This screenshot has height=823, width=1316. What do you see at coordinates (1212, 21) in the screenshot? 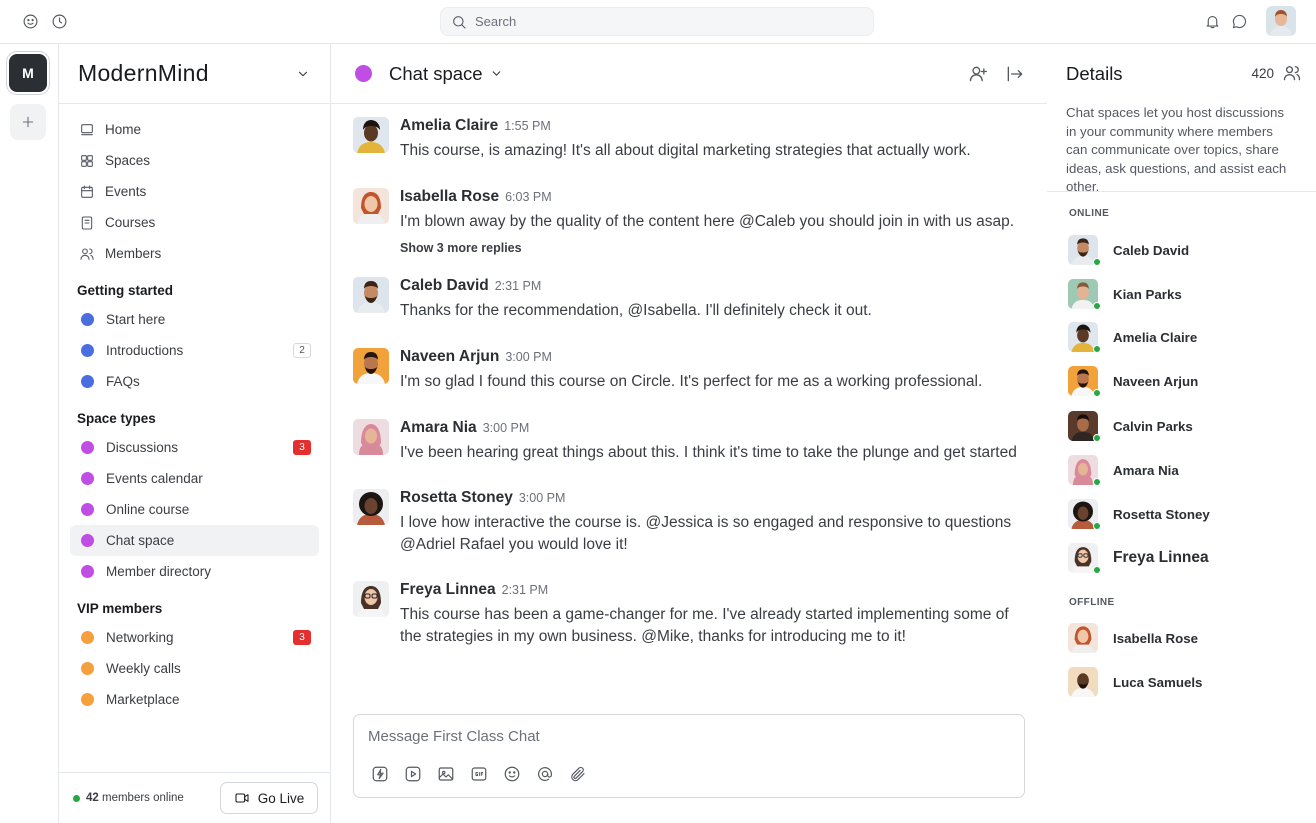
I see `bell-icon` at bounding box center [1212, 21].